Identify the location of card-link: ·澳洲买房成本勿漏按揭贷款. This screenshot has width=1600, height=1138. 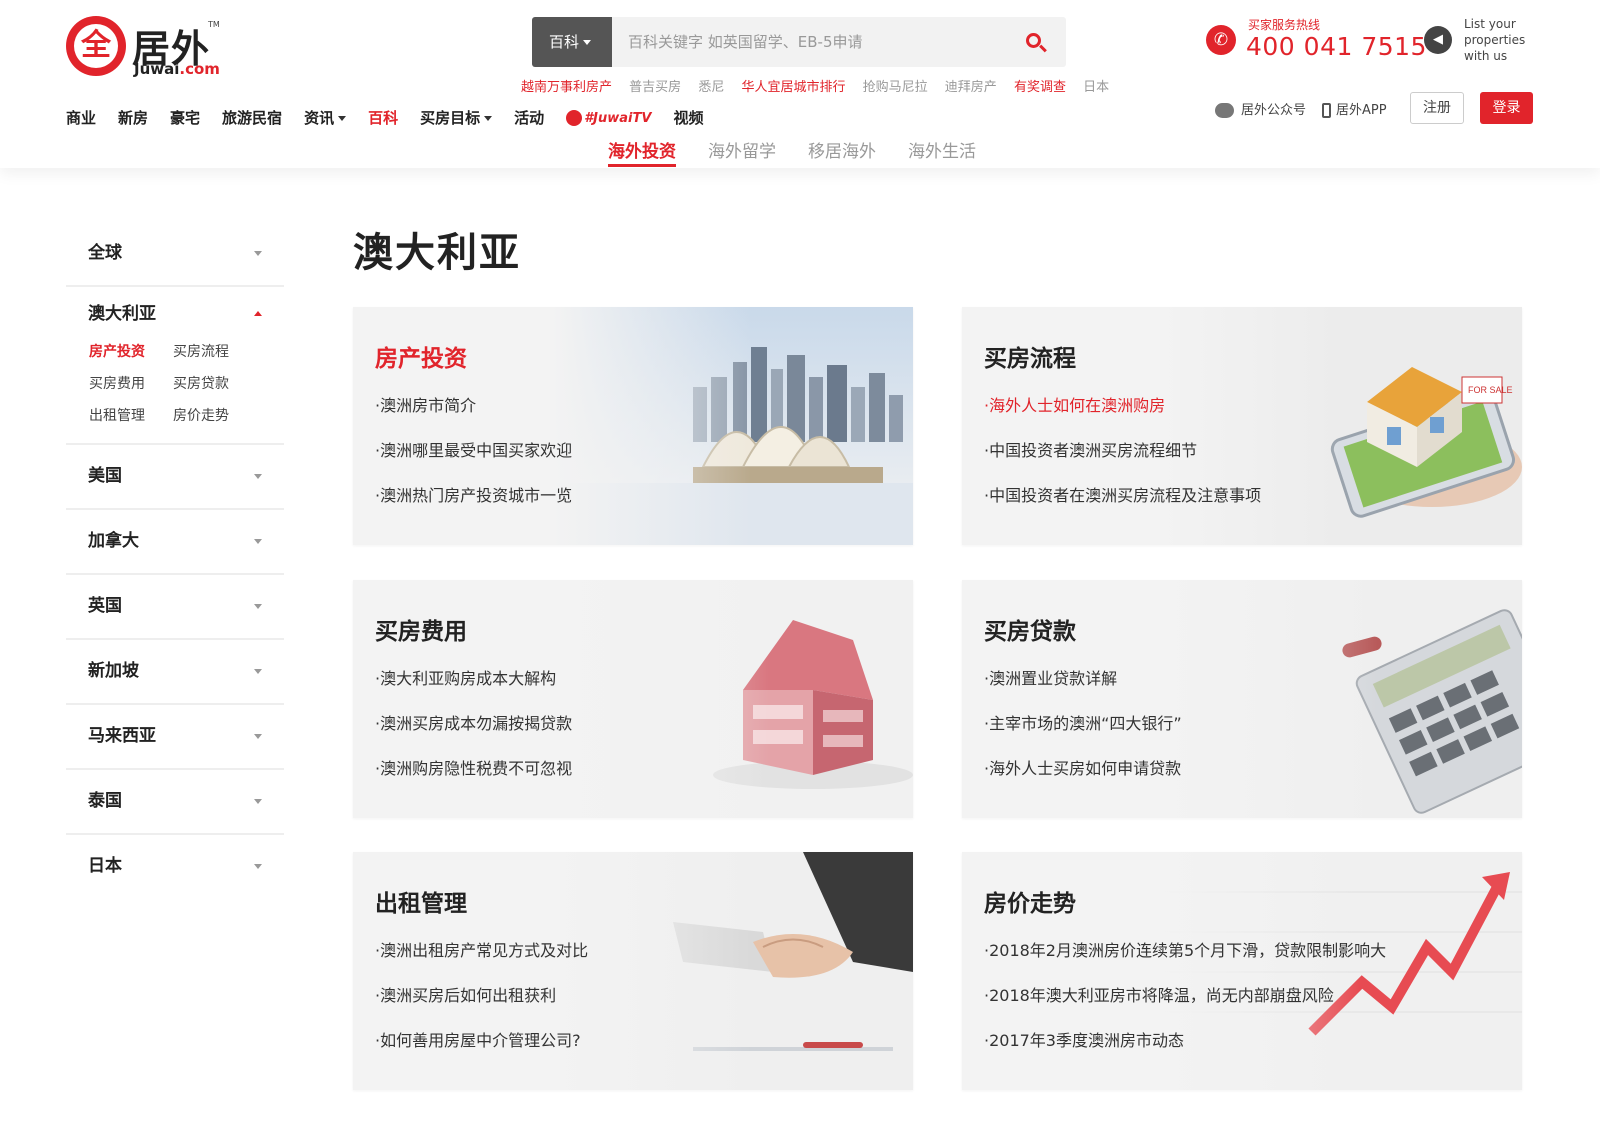
(473, 735).